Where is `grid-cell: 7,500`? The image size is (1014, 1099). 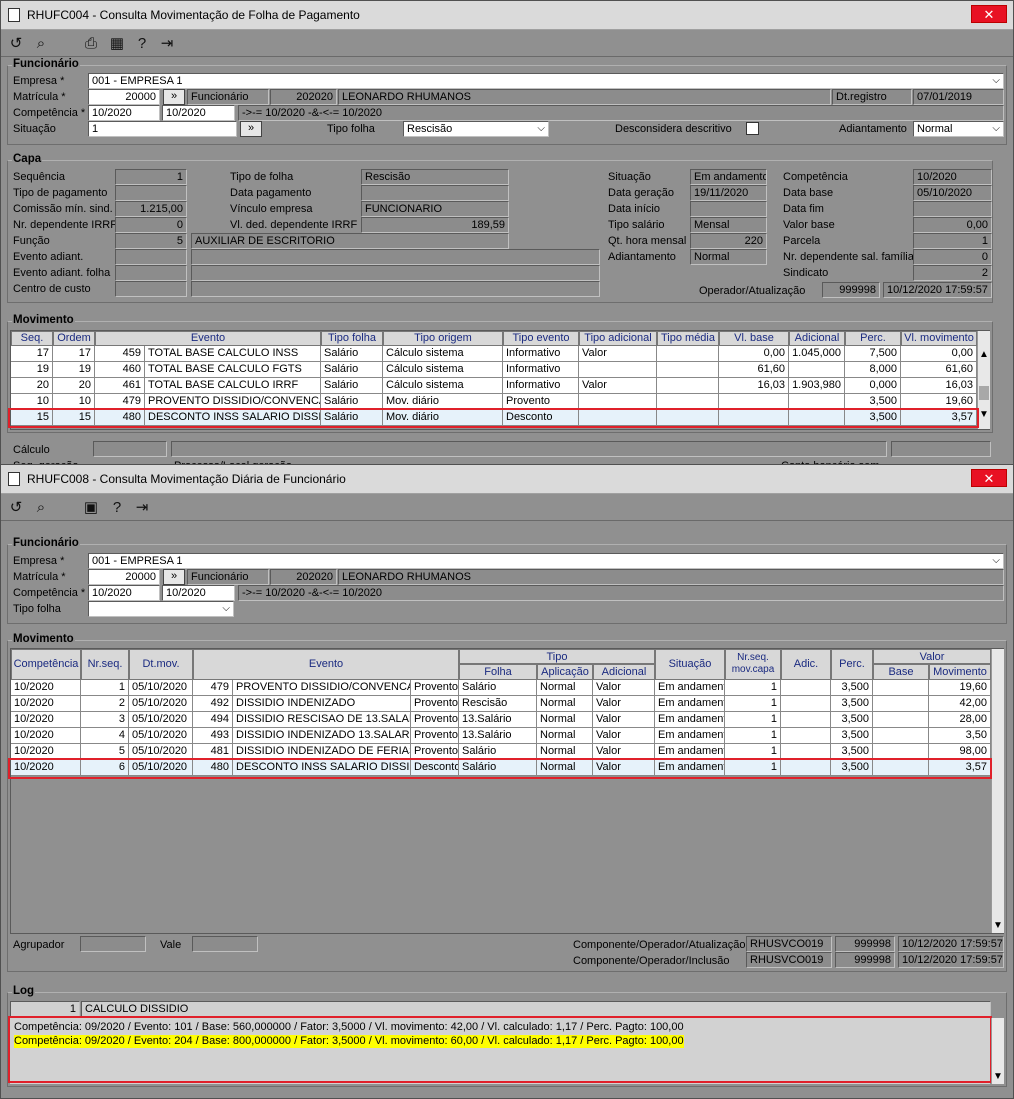 grid-cell: 7,500 is located at coordinates (873, 354).